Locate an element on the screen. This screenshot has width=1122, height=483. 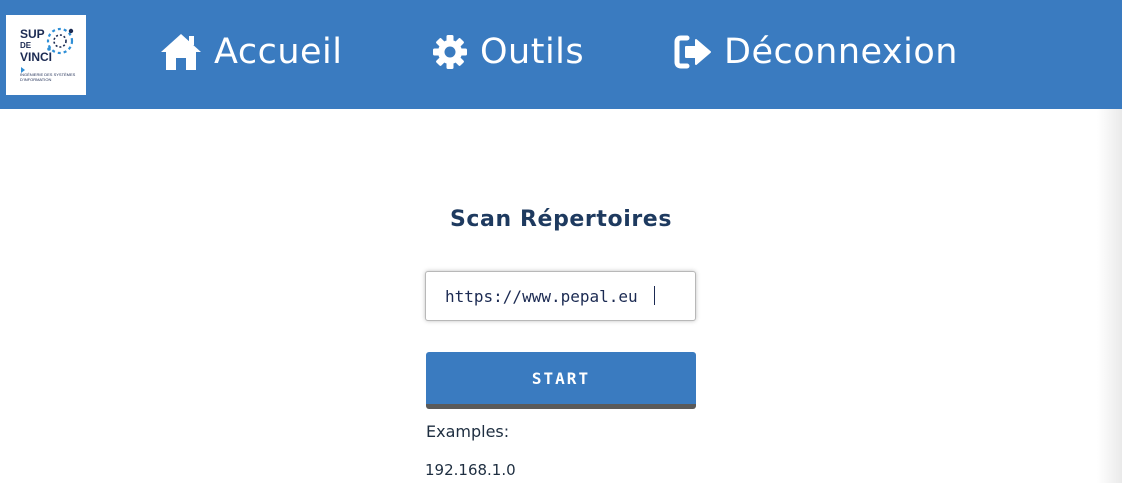
nav-home: Accueil is located at coordinates (251, 52).